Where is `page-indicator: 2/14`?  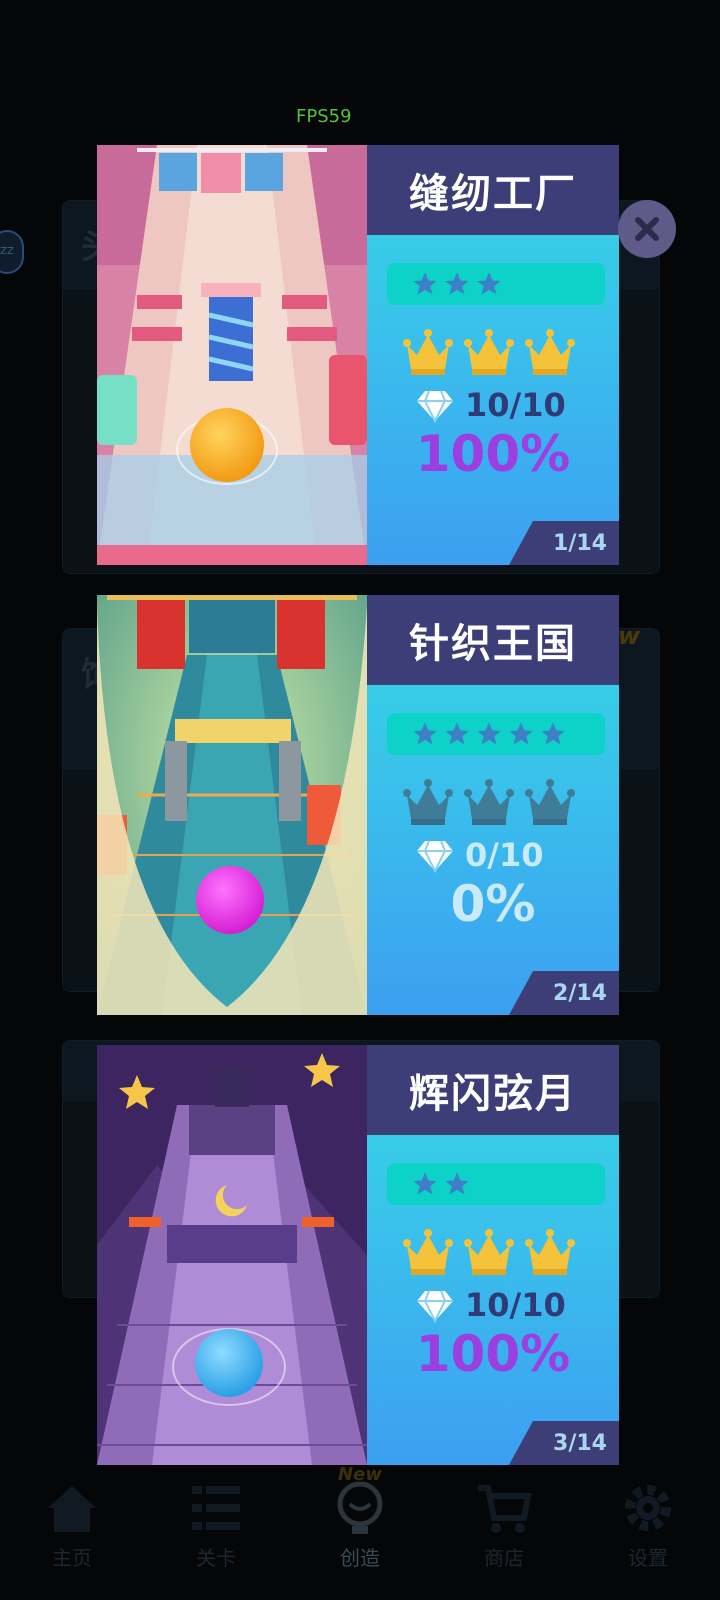 page-indicator: 2/14 is located at coordinates (564, 993).